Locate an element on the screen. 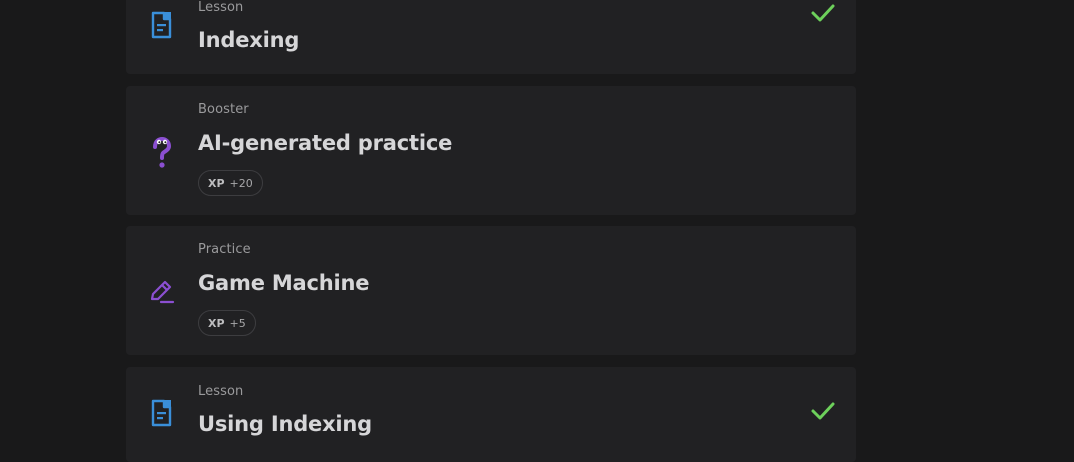  xp-value: +20 is located at coordinates (241, 183).